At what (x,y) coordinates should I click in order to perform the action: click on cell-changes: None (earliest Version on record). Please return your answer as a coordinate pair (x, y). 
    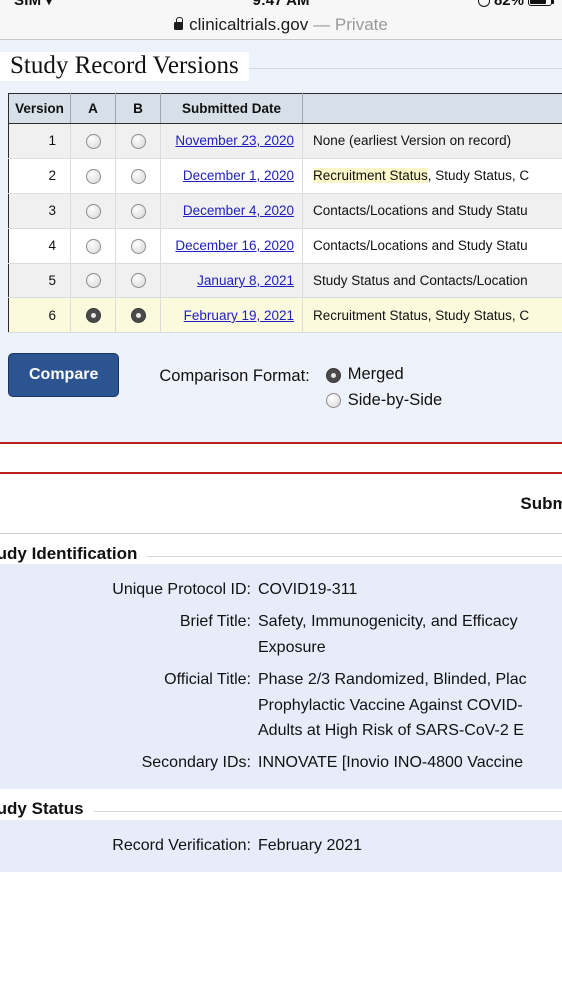
    Looking at the image, I should click on (432, 141).